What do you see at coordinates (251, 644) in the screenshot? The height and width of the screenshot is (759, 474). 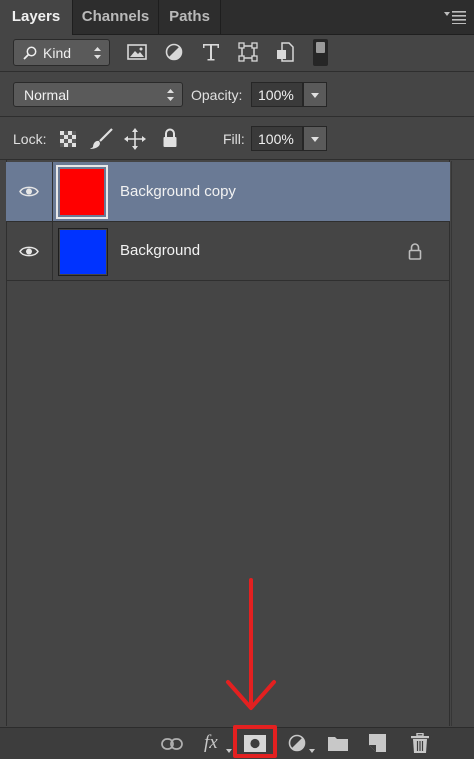 I see `annotation-arrow-icon` at bounding box center [251, 644].